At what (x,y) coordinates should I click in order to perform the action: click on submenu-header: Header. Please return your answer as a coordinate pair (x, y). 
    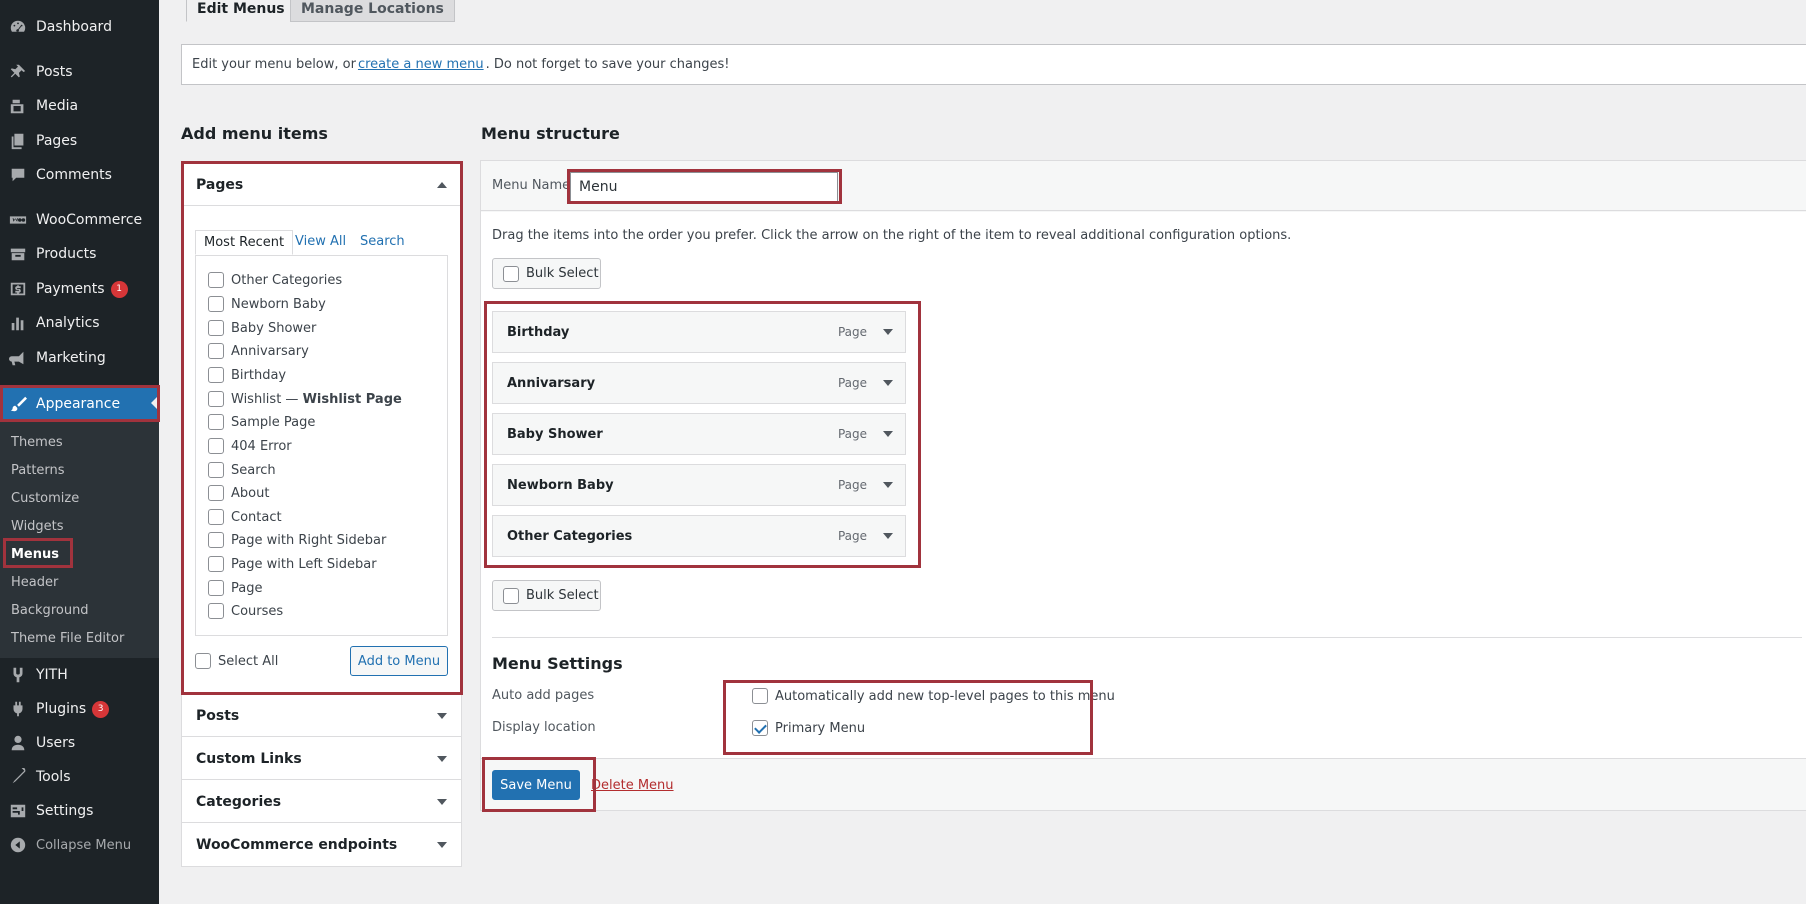
    Looking at the image, I should click on (34, 582).